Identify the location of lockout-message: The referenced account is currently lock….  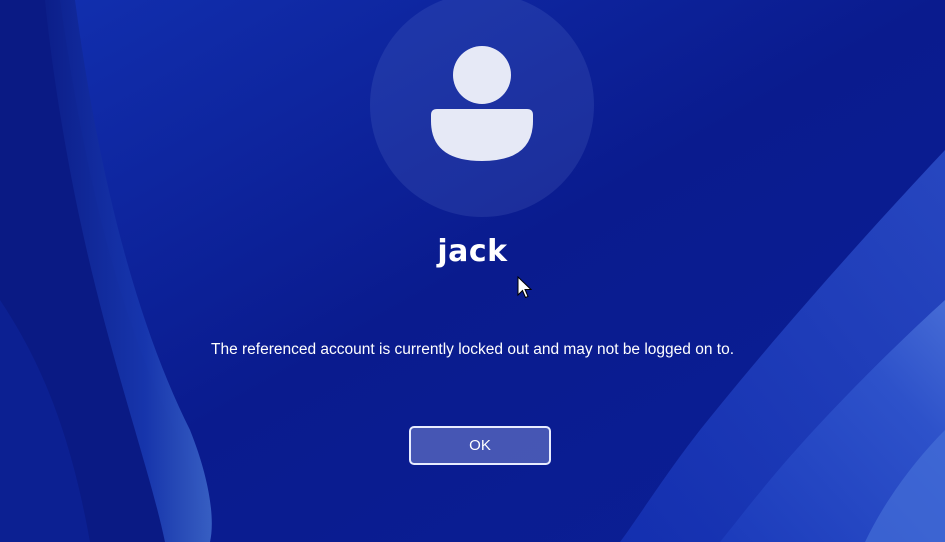
(472, 349).